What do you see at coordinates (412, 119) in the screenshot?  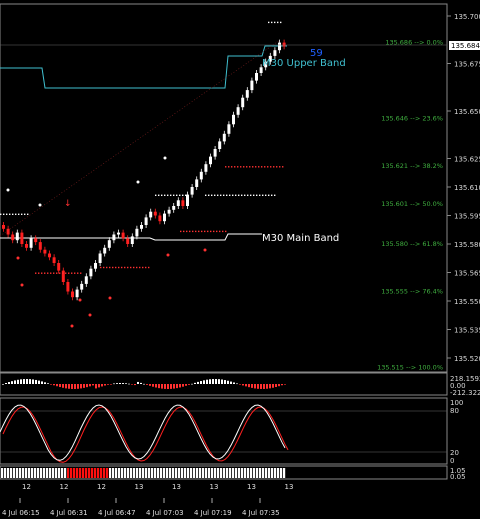 I see `fib-label: 135.646 --> 23.6%` at bounding box center [412, 119].